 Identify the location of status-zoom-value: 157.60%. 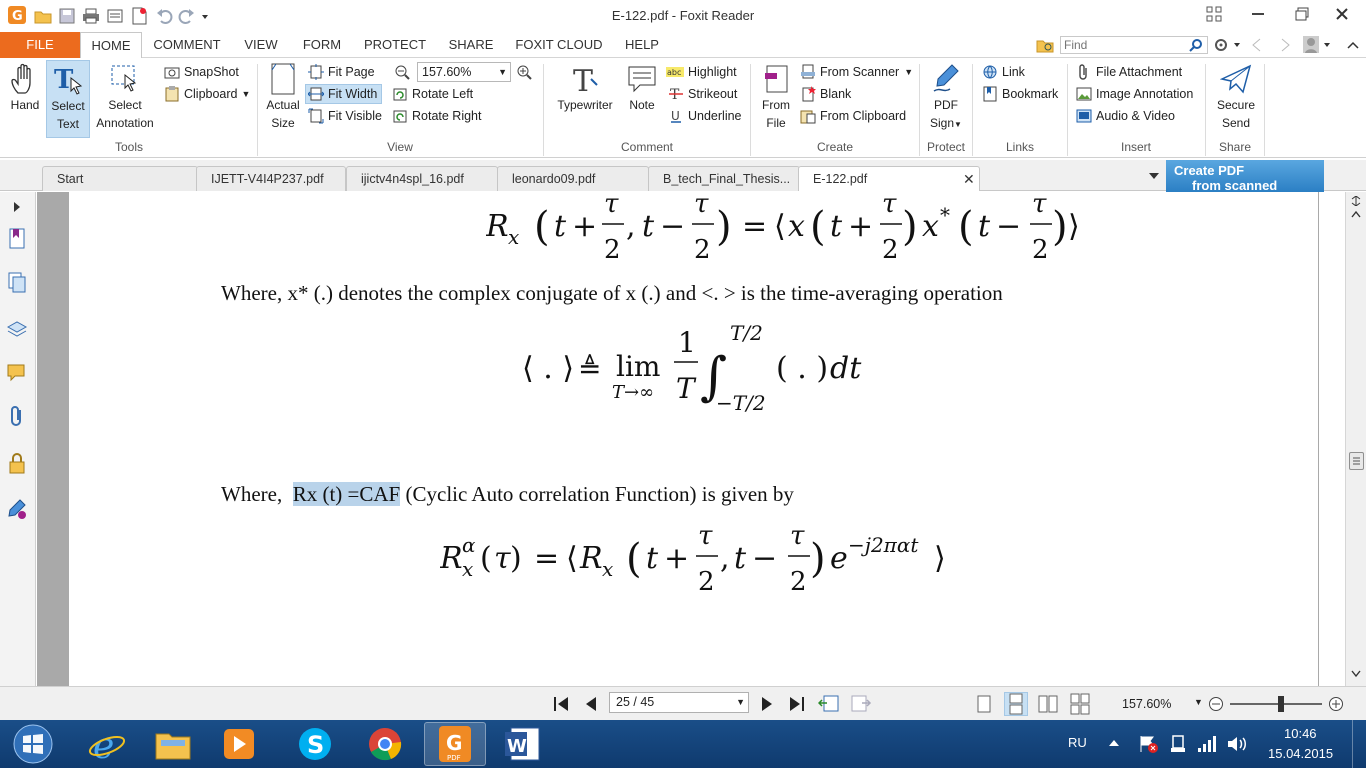
(1146, 704).